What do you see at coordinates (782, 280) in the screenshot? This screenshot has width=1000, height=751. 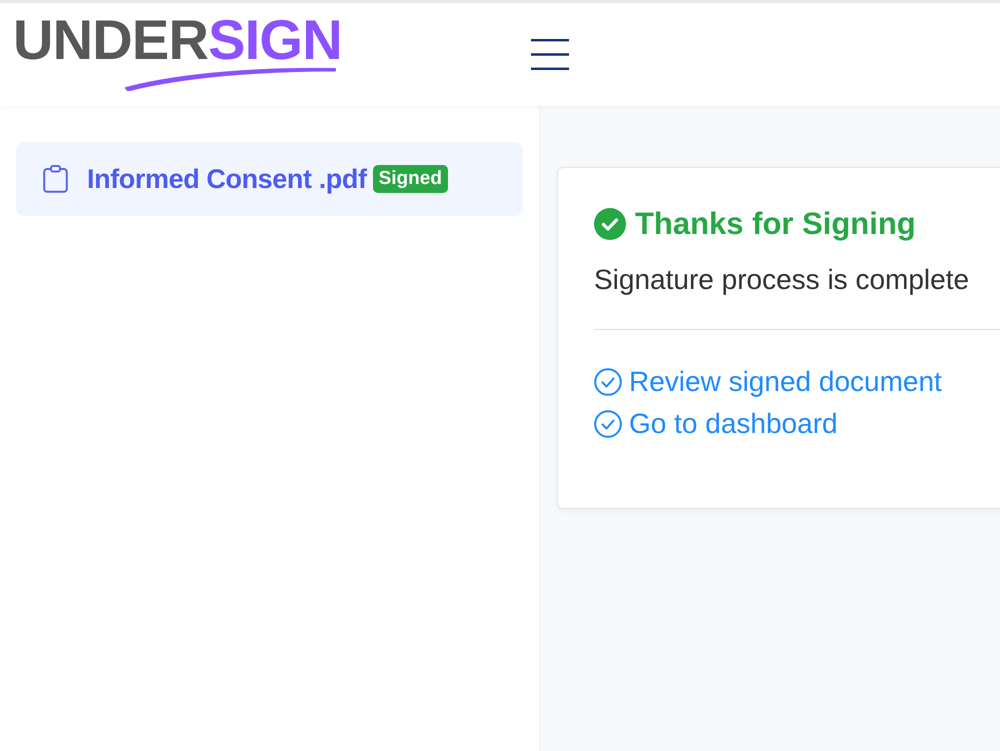 I see `completion-message: Signature process is complete` at bounding box center [782, 280].